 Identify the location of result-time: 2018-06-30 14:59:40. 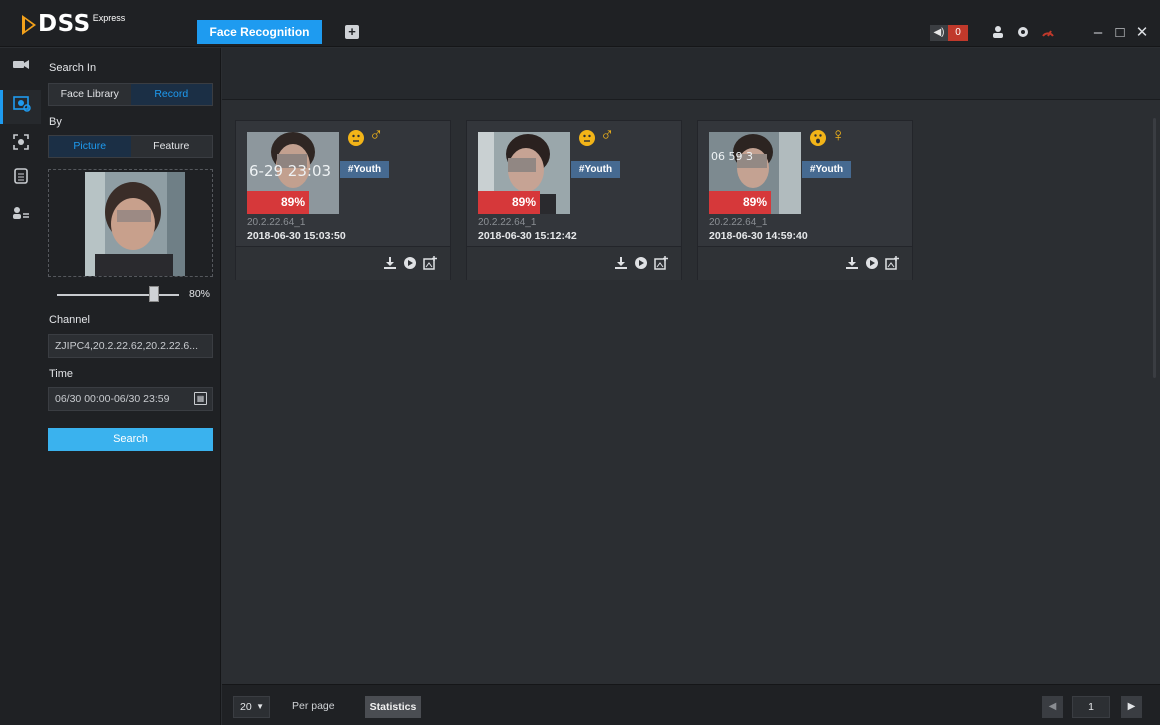
(758, 236).